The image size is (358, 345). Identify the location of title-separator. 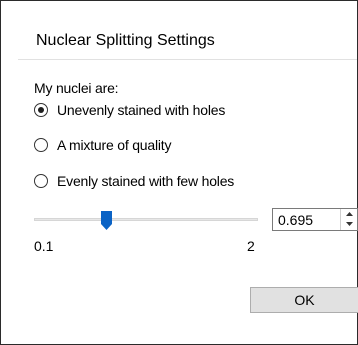
(187, 59).